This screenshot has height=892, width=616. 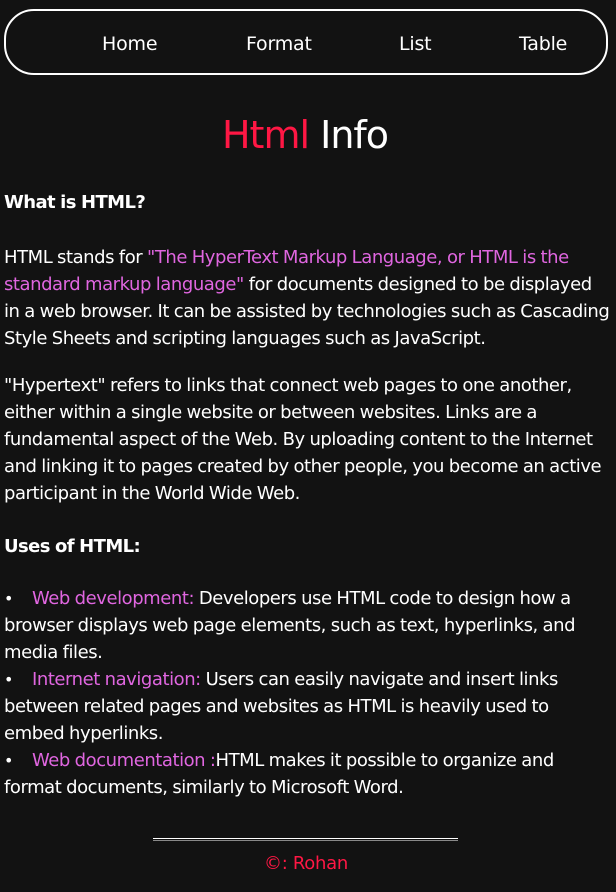 What do you see at coordinates (75, 202) in the screenshot?
I see `what-is-html-heading: What is HTML?` at bounding box center [75, 202].